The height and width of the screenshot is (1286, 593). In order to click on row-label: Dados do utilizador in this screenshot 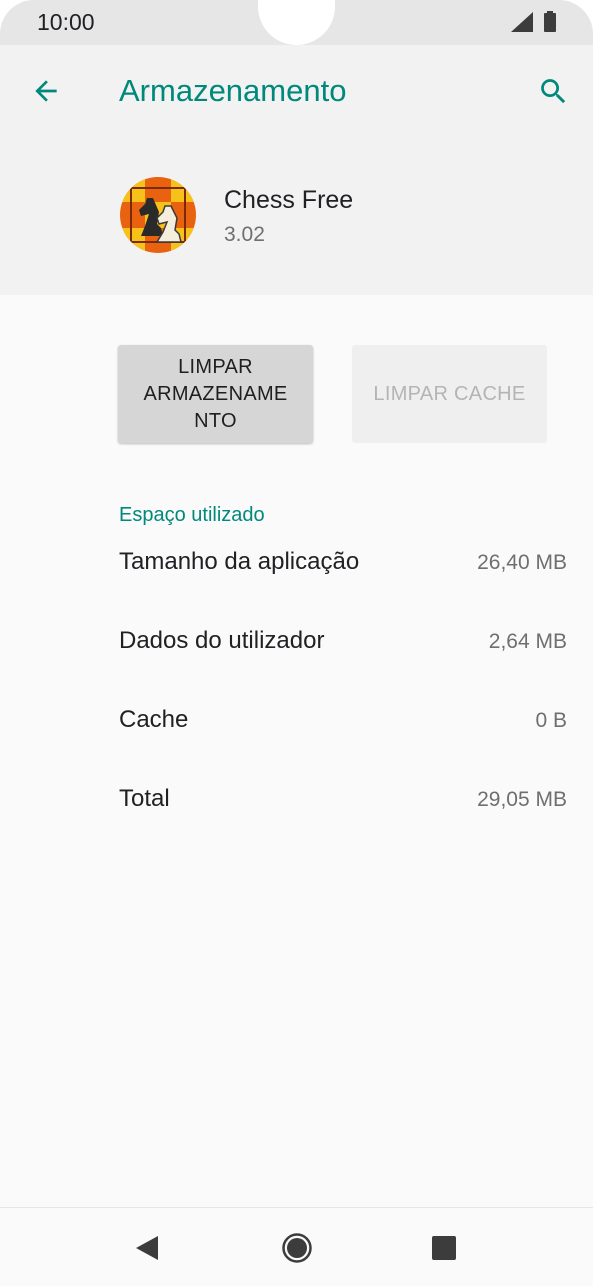, I will do `click(222, 640)`.